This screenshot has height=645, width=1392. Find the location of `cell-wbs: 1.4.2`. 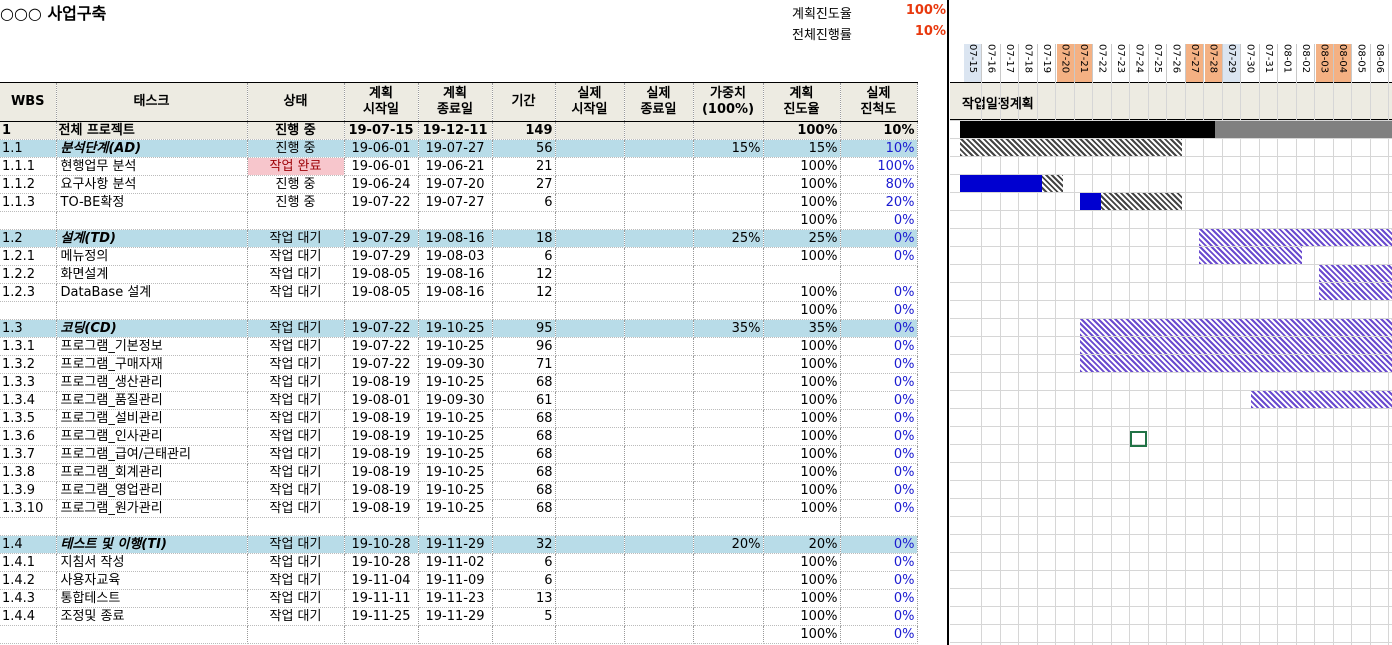

cell-wbs: 1.4.2 is located at coordinates (28, 580).